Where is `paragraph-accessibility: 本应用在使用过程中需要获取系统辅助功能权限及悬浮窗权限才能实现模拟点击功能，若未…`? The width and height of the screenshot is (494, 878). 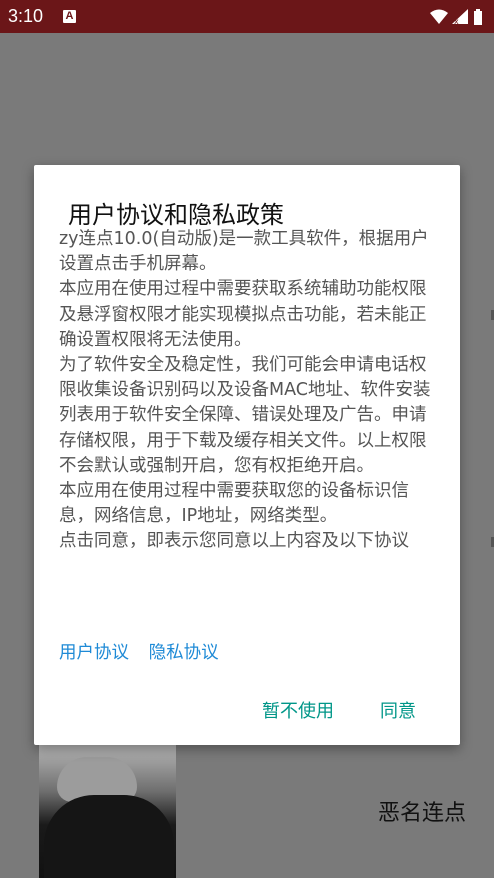
paragraph-accessibility: 本应用在使用过程中需要获取系统辅助功能权限及悬浮窗权限才能实现模拟点击功能，若未… is located at coordinates (243, 314).